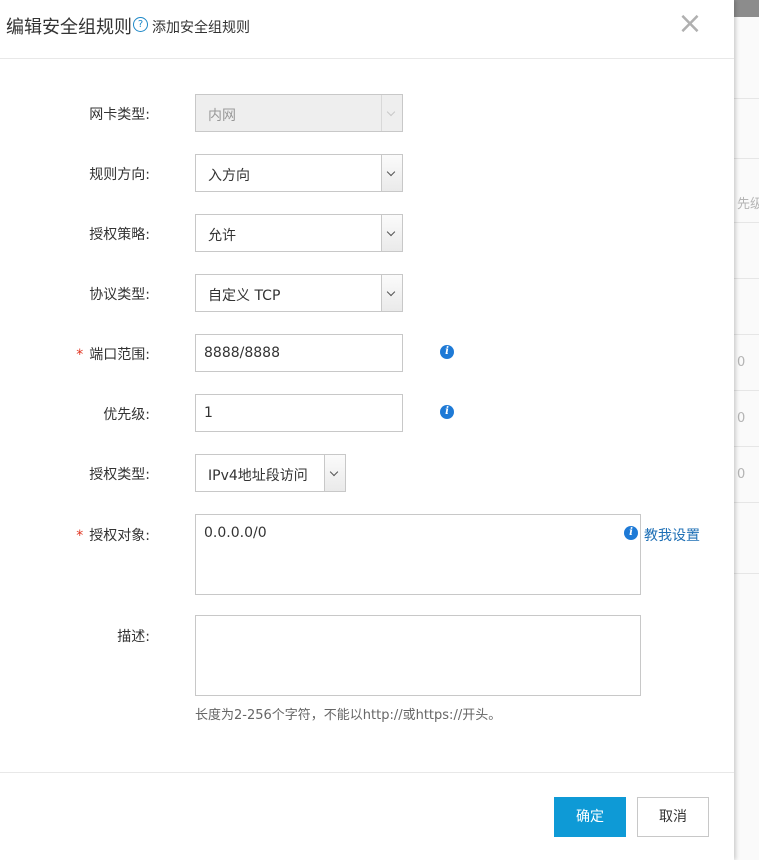 The height and width of the screenshot is (860, 759). What do you see at coordinates (348, 715) in the screenshot?
I see `description-hint: 长度为2-256个字符，不能以http://或https://开头。` at bounding box center [348, 715].